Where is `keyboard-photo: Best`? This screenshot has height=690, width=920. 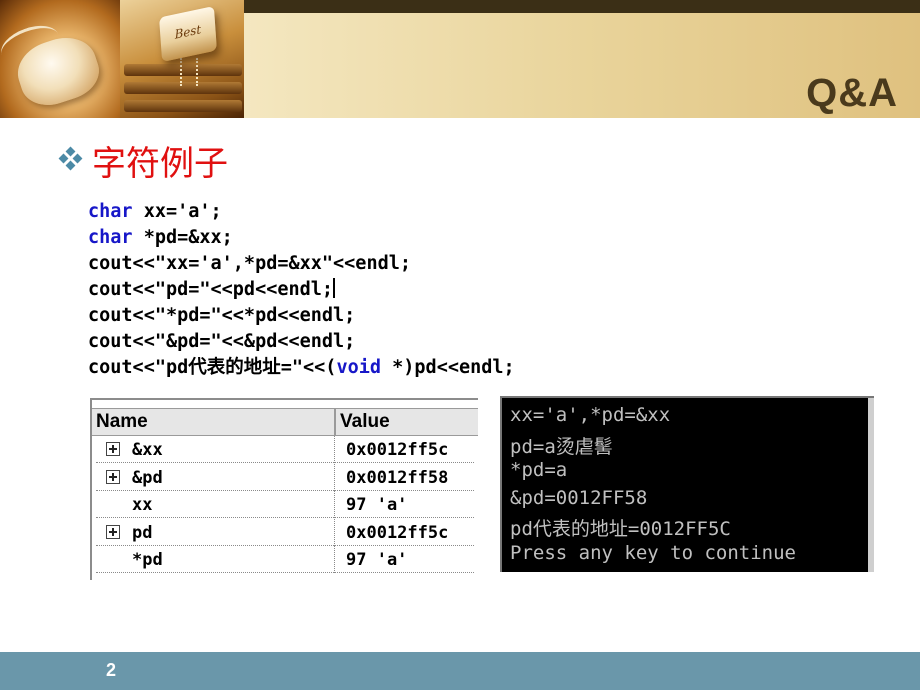
keyboard-photo: Best is located at coordinates (182, 59).